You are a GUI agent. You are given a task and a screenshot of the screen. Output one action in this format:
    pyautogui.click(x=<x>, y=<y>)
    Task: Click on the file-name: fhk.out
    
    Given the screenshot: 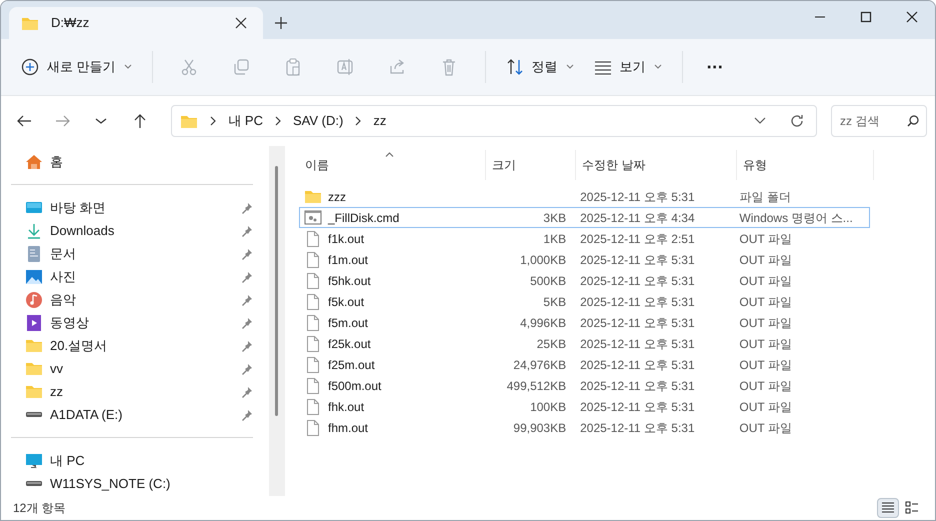 What is the action you would take?
    pyautogui.click(x=346, y=407)
    